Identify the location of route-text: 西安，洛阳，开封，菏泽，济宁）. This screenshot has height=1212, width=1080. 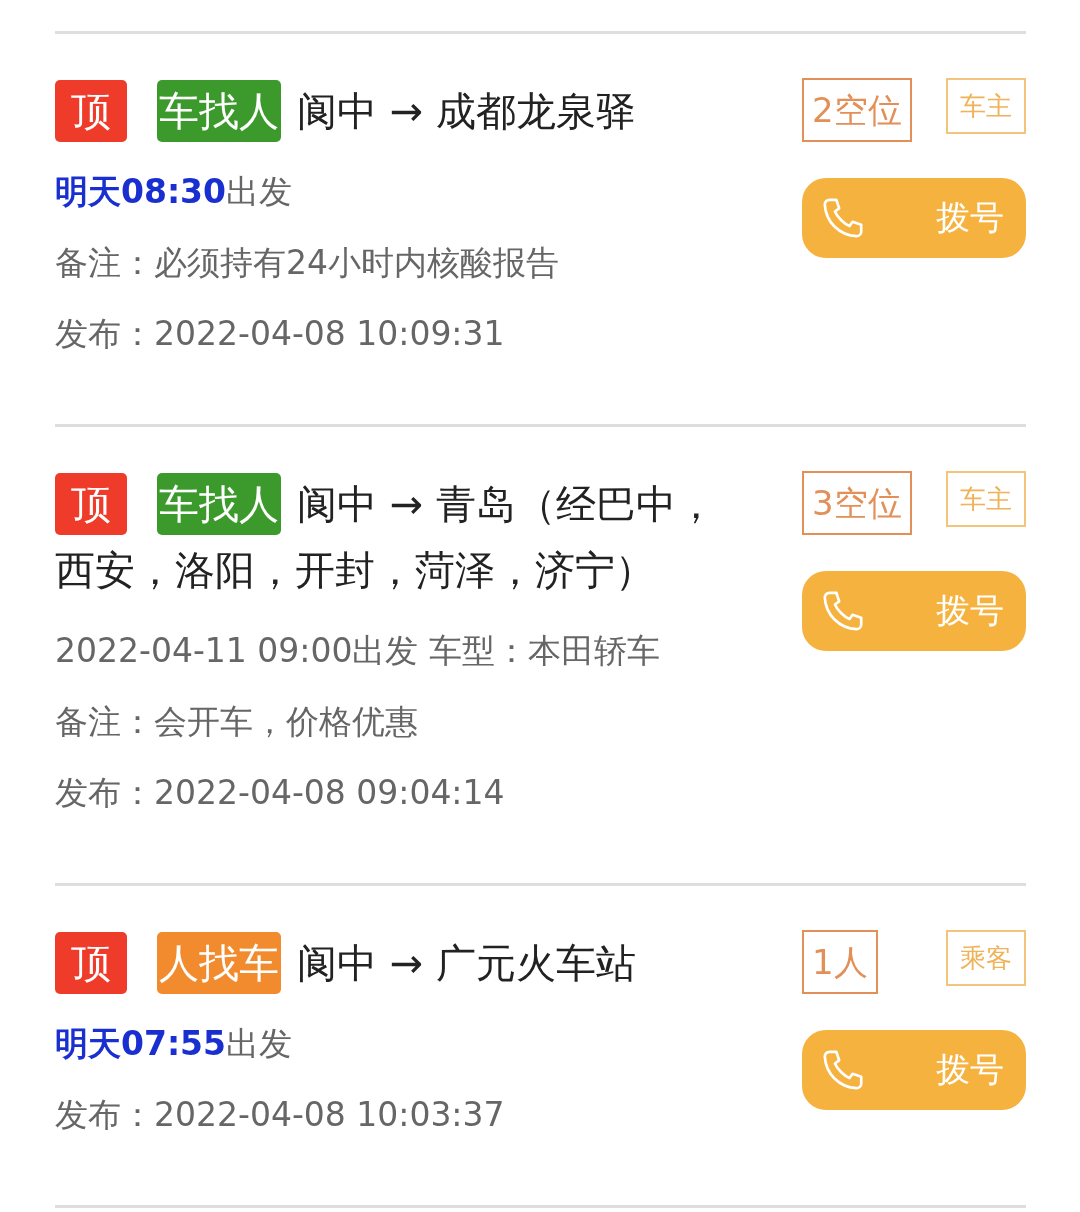
(355, 570).